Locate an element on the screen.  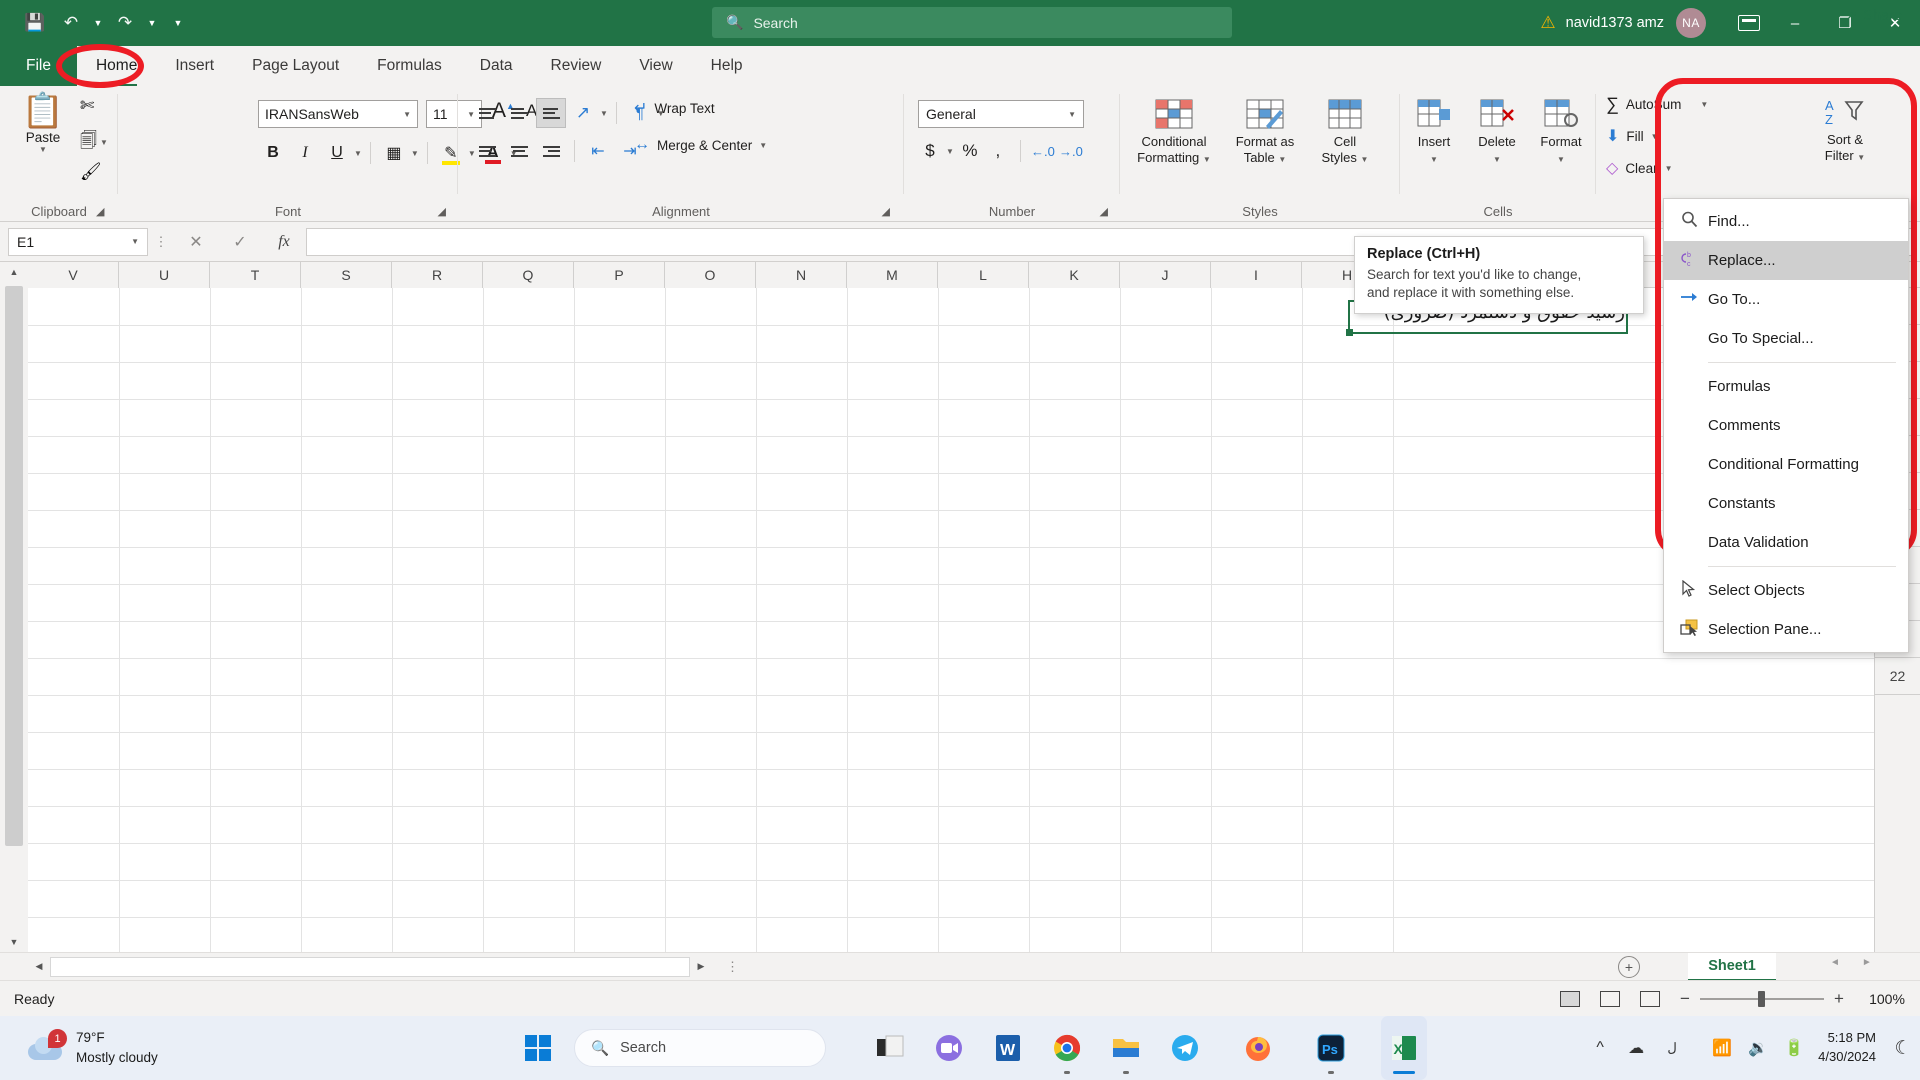
customize-quick-access-toolbar-icon: ▼ is located at coordinates (178, 23).